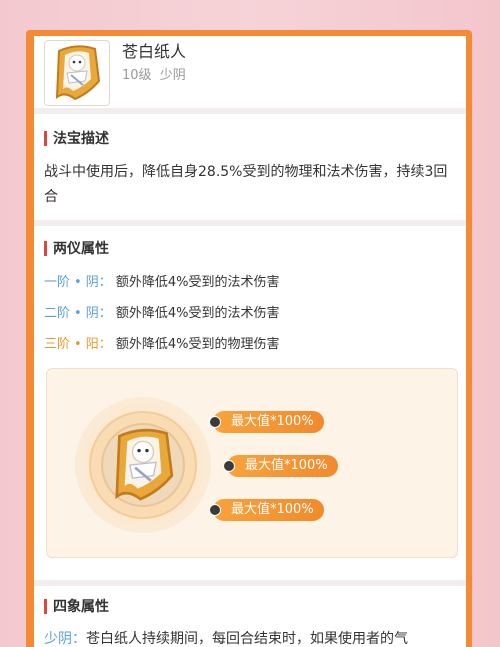 This screenshot has width=500, height=647. Describe the element at coordinates (81, 607) in the screenshot. I see `four-title: 四象属性` at that location.